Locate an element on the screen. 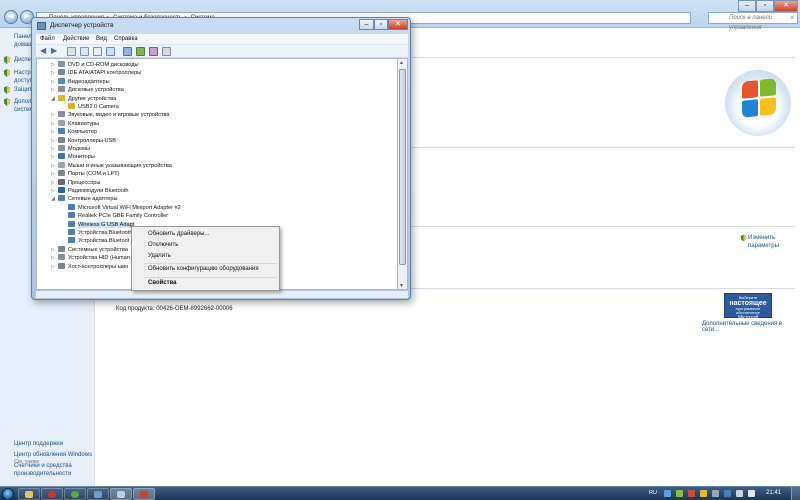 Image resolution: width=800 pixels, height=500 pixels. uninstall-device-icon is located at coordinates (166, 51).